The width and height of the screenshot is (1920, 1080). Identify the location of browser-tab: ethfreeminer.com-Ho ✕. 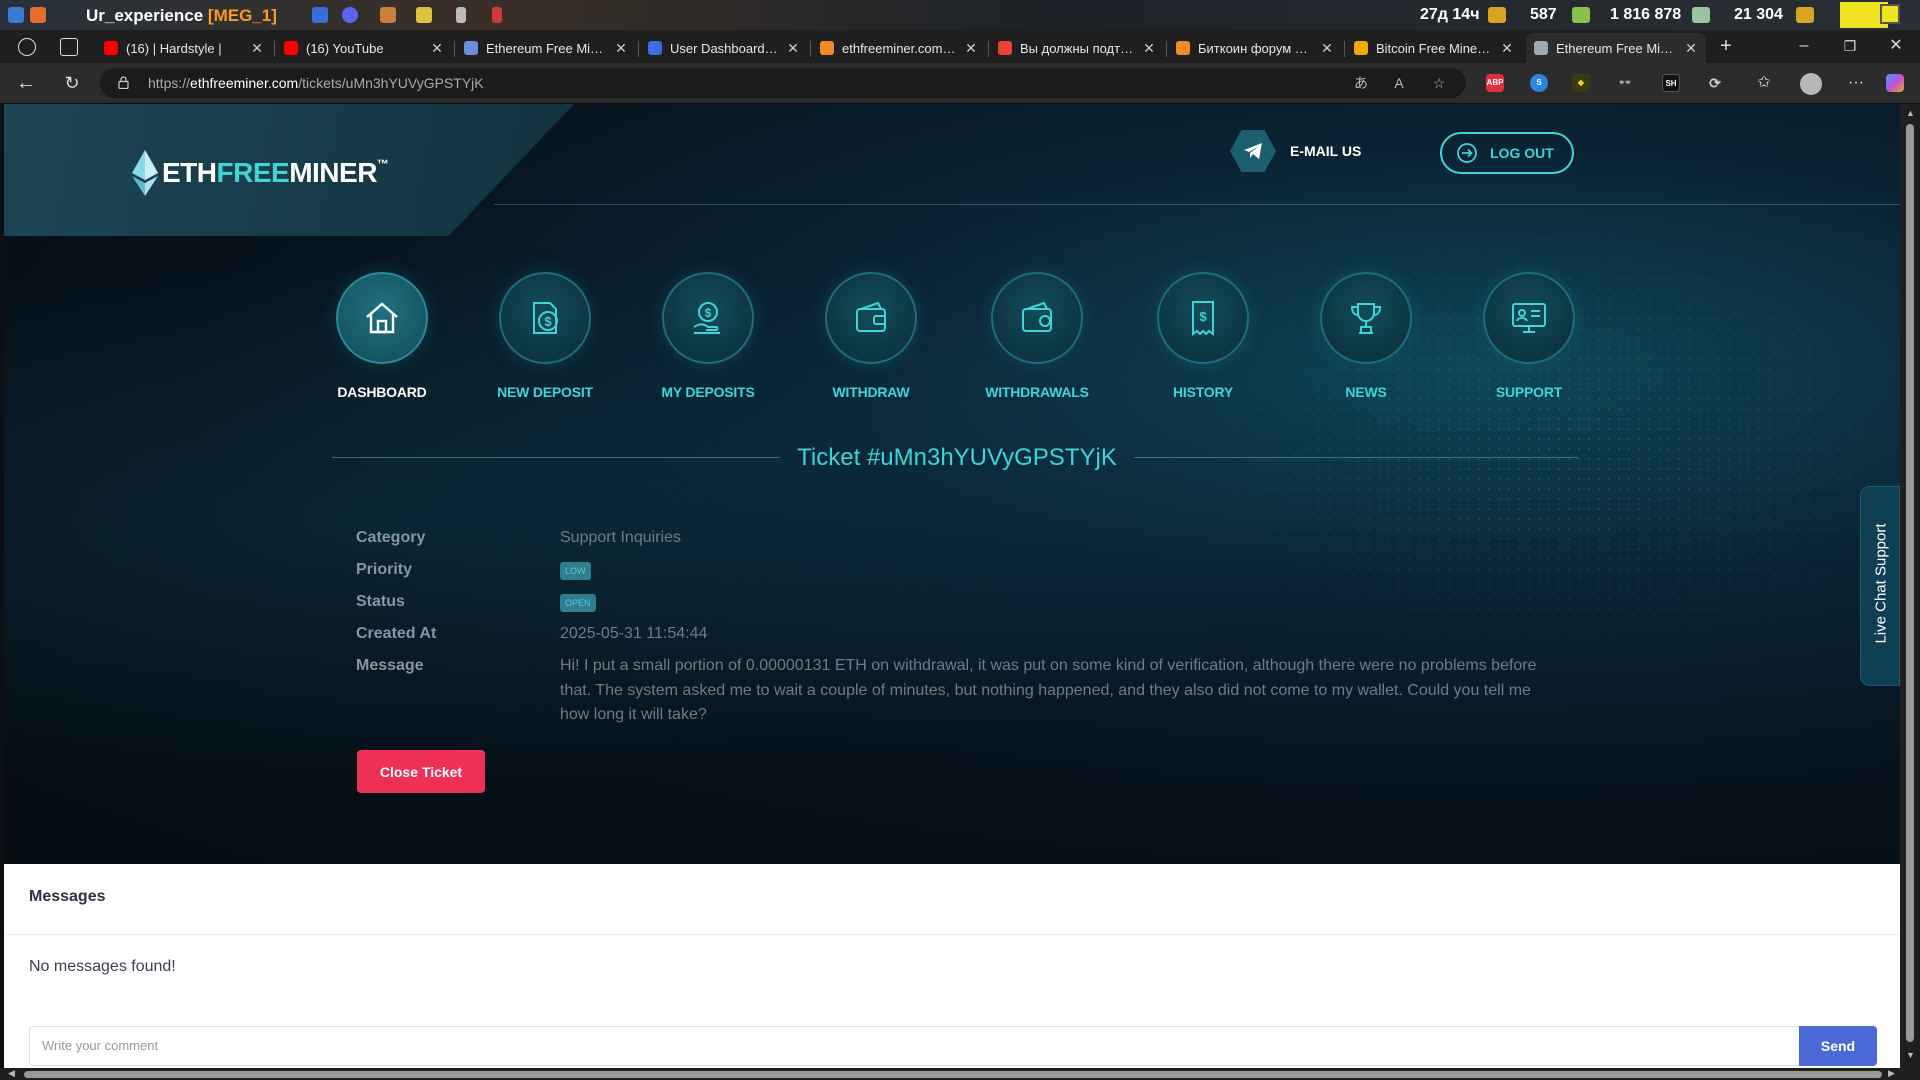
(899, 48).